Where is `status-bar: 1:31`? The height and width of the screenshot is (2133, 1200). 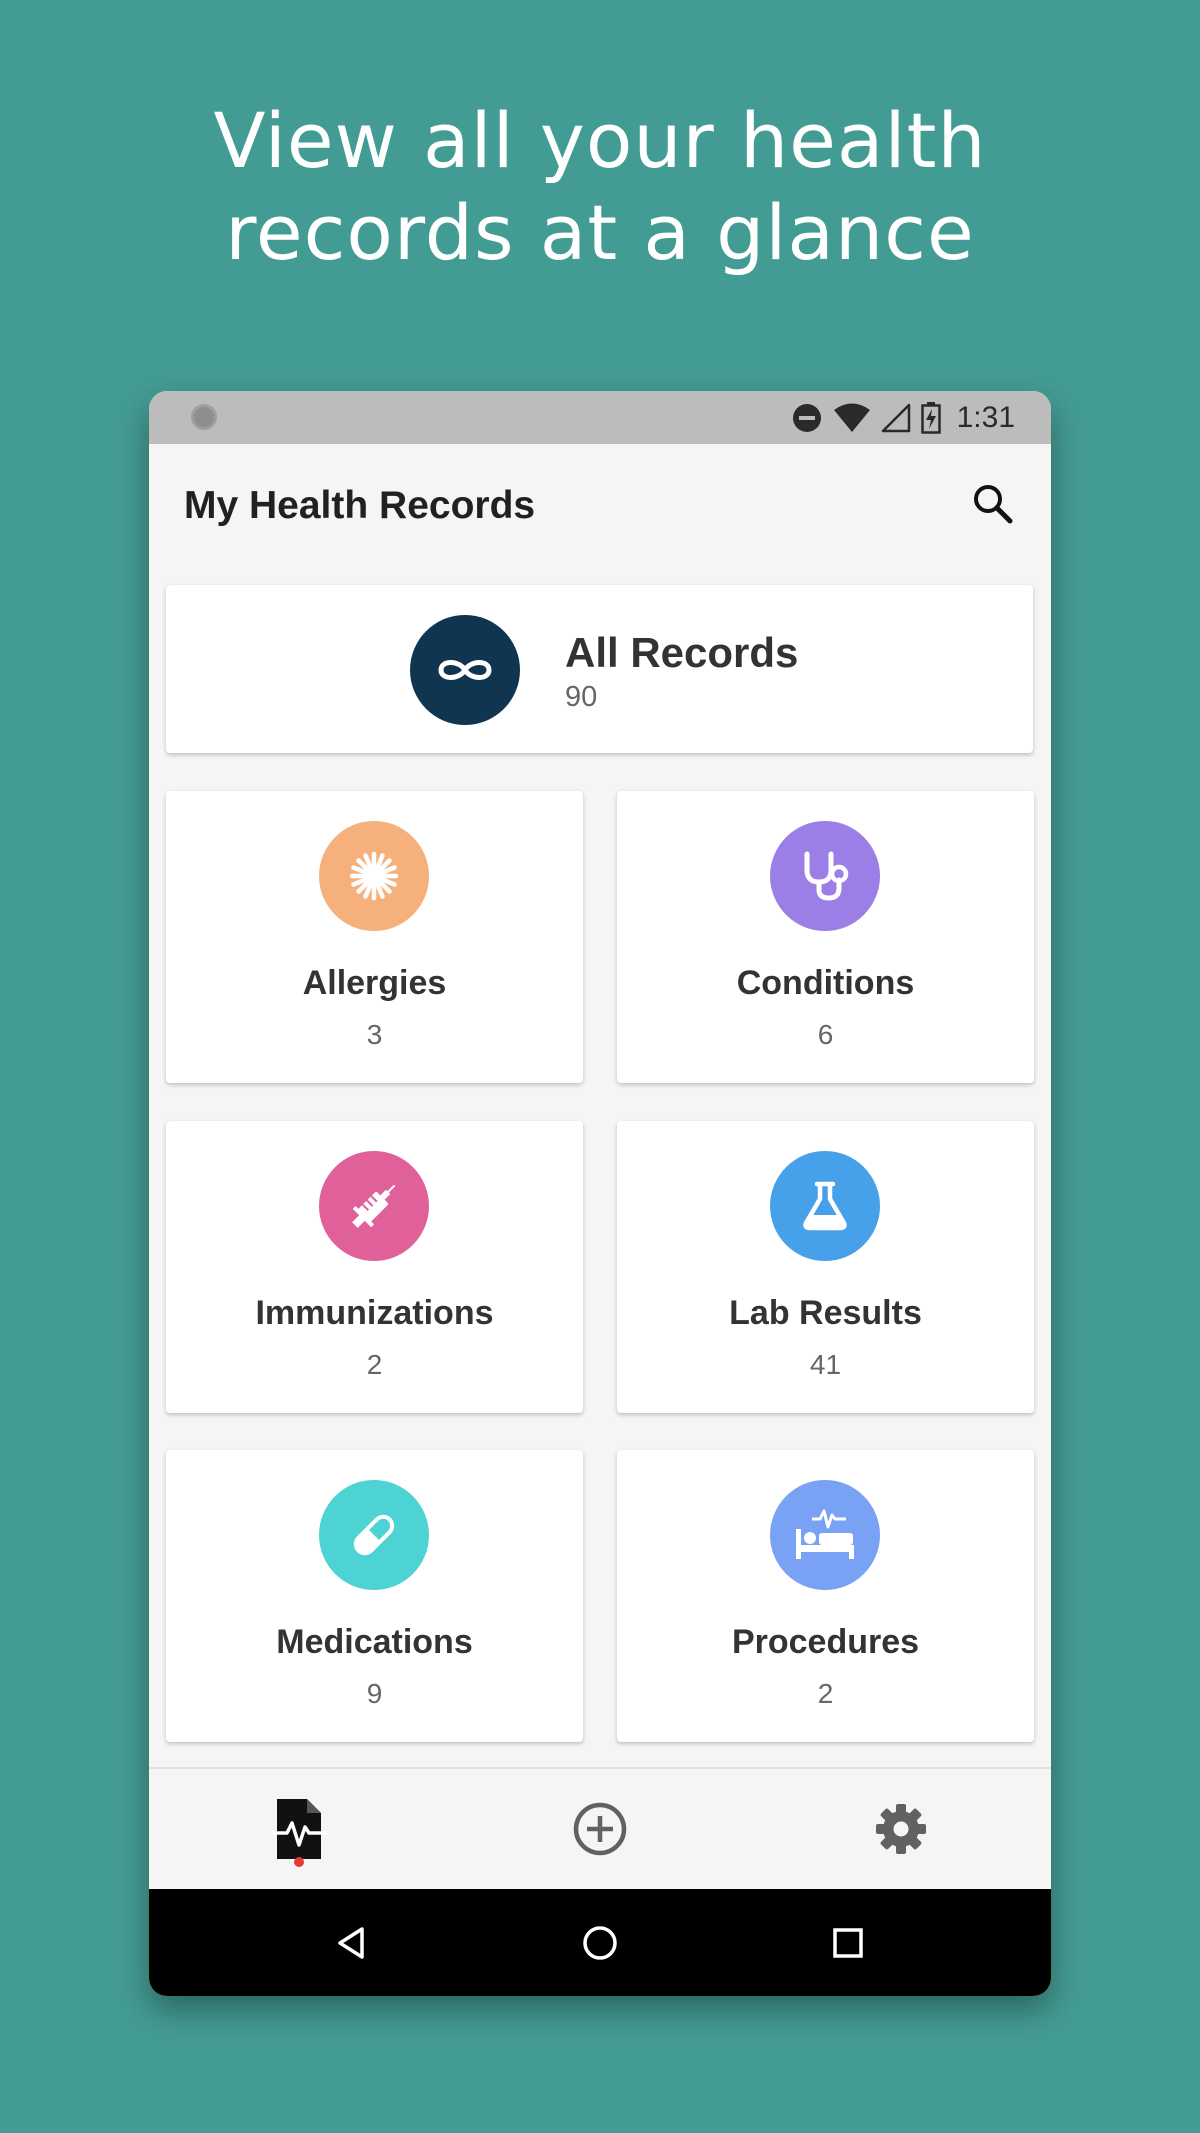 status-bar: 1:31 is located at coordinates (600, 417).